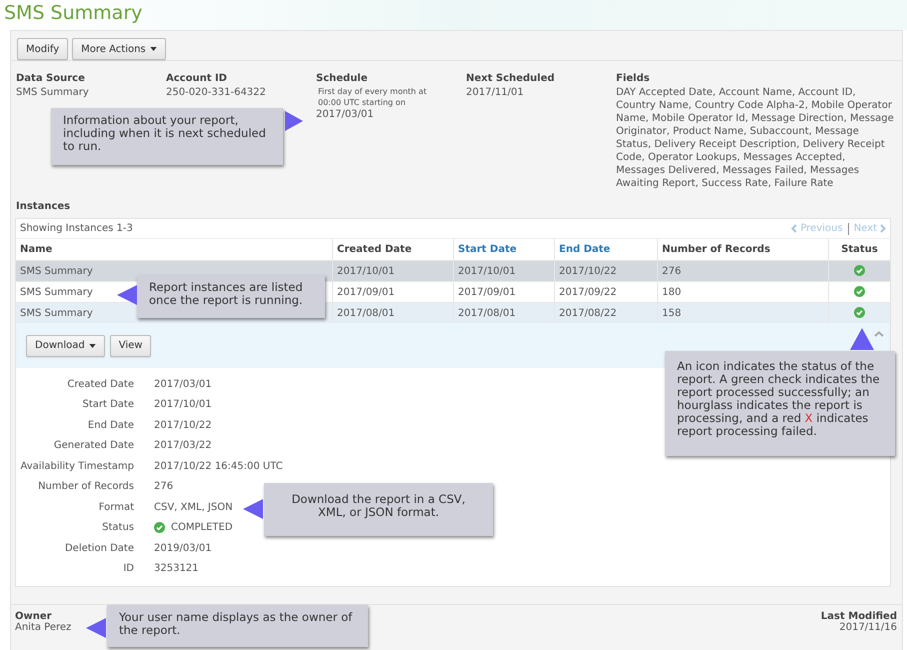  I want to click on callout: Download the report in a CSV, XML, or JSON format., so click(378, 509).